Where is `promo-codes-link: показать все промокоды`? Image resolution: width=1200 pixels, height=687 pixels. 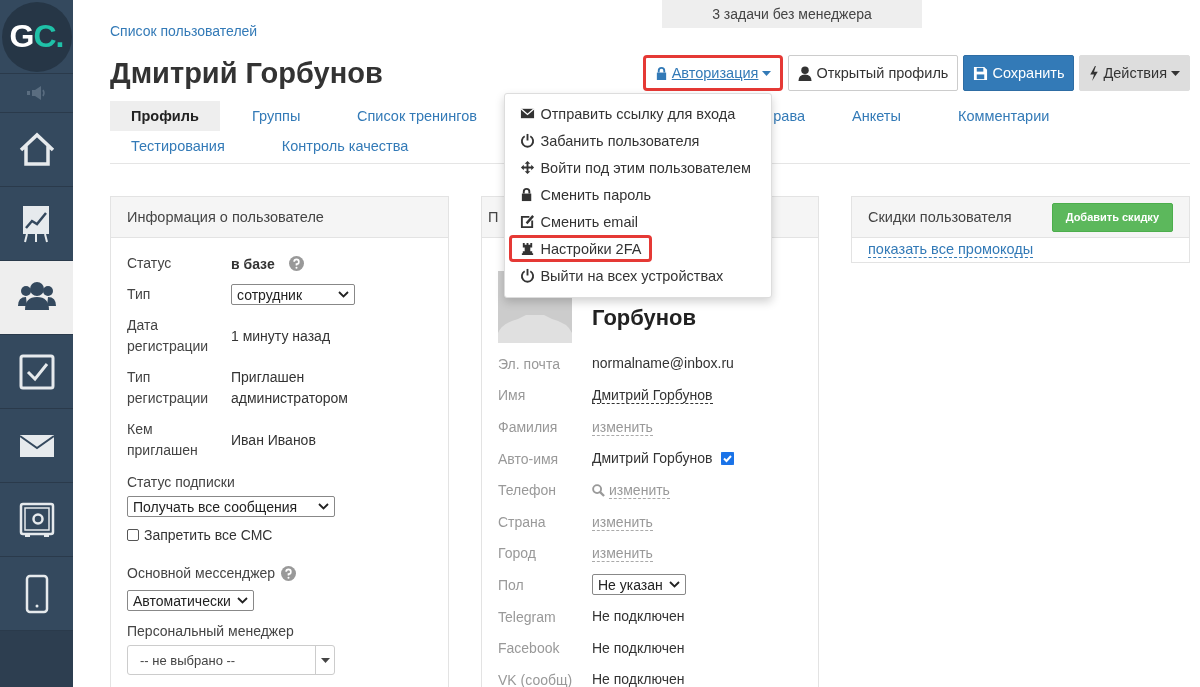
promo-codes-link: показать все промокоды is located at coordinates (951, 249).